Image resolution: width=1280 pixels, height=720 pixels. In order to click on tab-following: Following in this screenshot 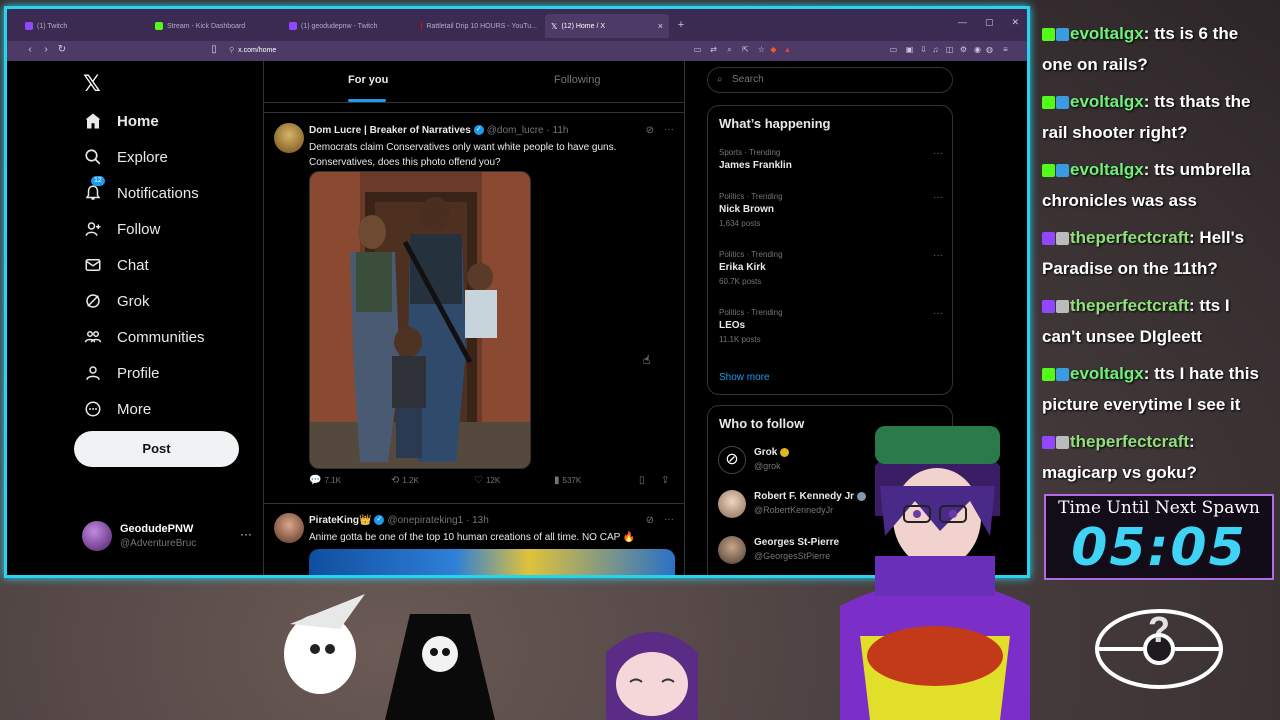, I will do `click(577, 80)`.